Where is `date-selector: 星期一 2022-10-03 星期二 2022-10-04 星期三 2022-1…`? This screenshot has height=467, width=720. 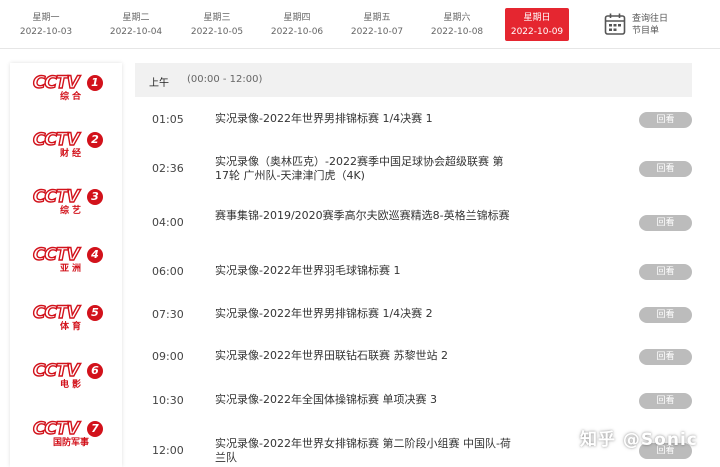
date-selector: 星期一 2022-10-03 星期二 2022-10-04 星期三 2022-1… is located at coordinates (360, 24).